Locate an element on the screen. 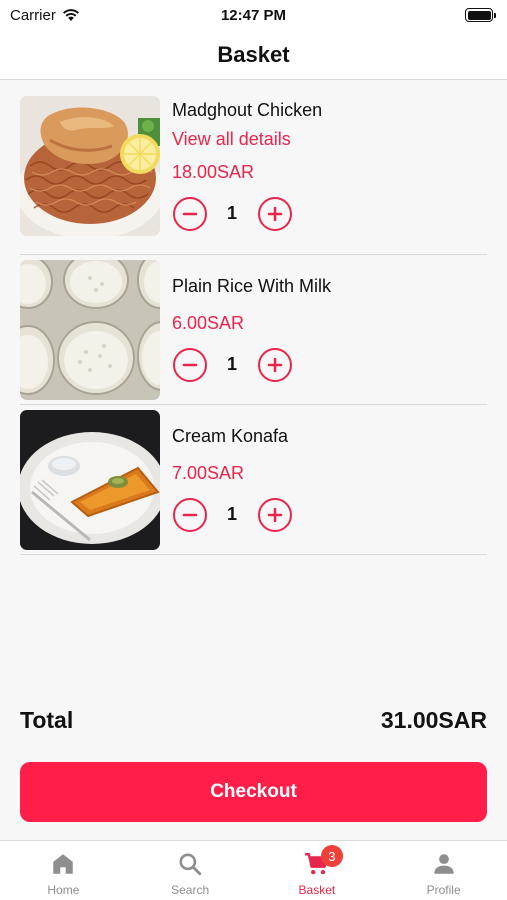 The width and height of the screenshot is (507, 900). nav-header: Basket is located at coordinates (253, 55).